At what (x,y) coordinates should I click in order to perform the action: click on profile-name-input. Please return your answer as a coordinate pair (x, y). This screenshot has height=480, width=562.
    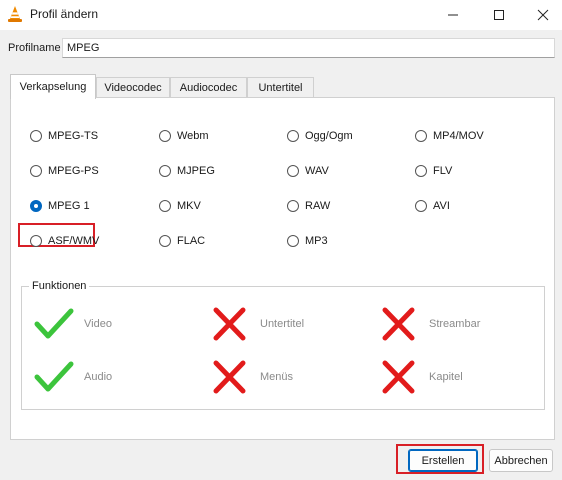
    Looking at the image, I should click on (308, 48).